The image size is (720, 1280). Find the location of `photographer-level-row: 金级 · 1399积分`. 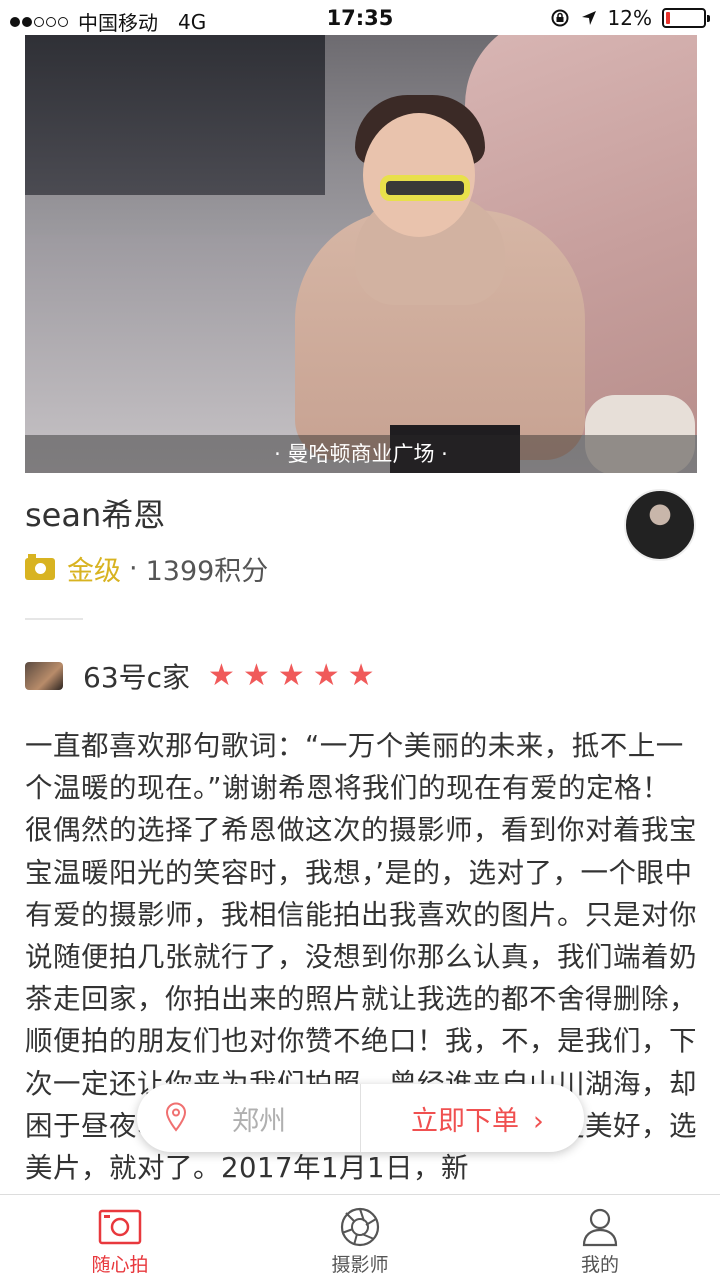

photographer-level-row: 金级 · 1399积分 is located at coordinates (146, 568).